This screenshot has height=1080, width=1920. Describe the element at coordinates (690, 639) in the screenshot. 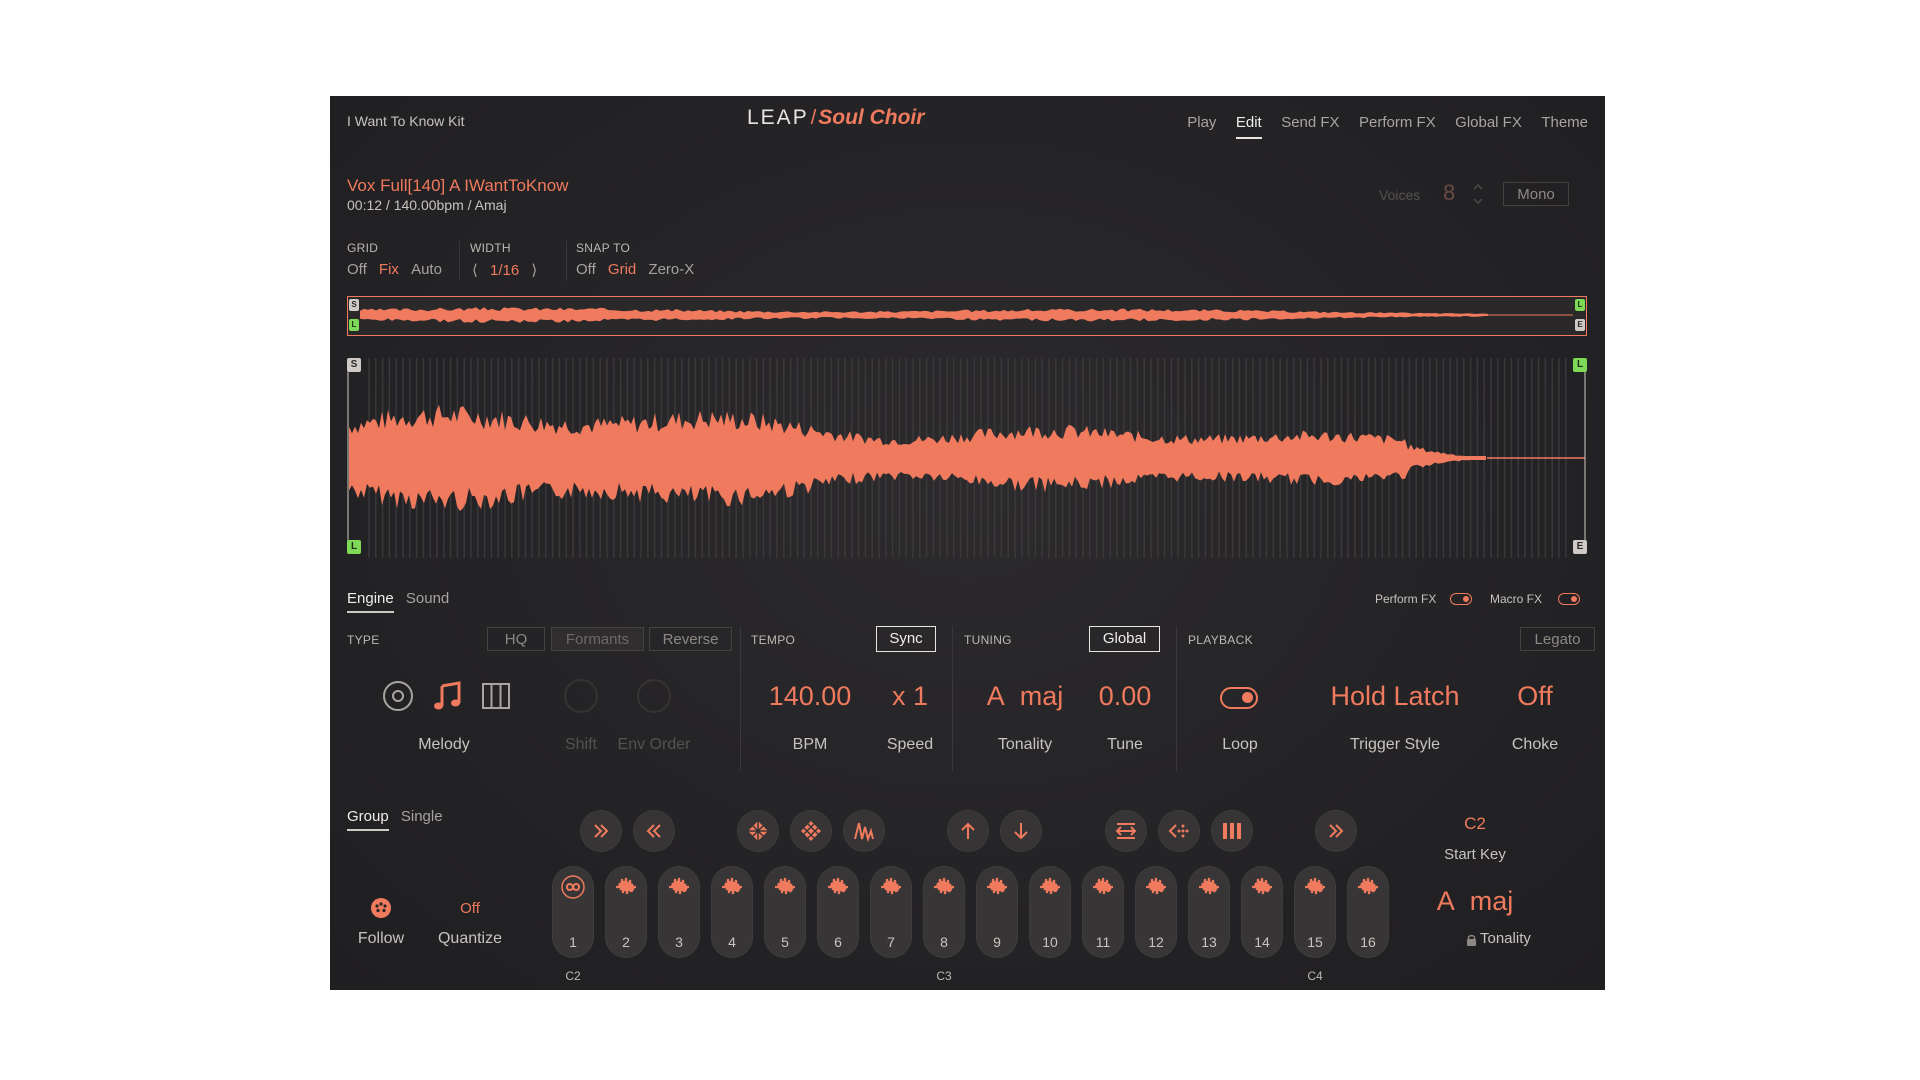

I see `reverse-button: Reverse` at that location.